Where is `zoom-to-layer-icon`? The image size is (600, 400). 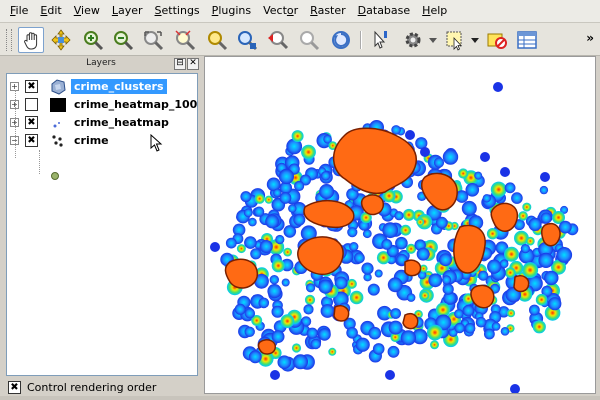 zoom-to-layer-icon is located at coordinates (217, 40).